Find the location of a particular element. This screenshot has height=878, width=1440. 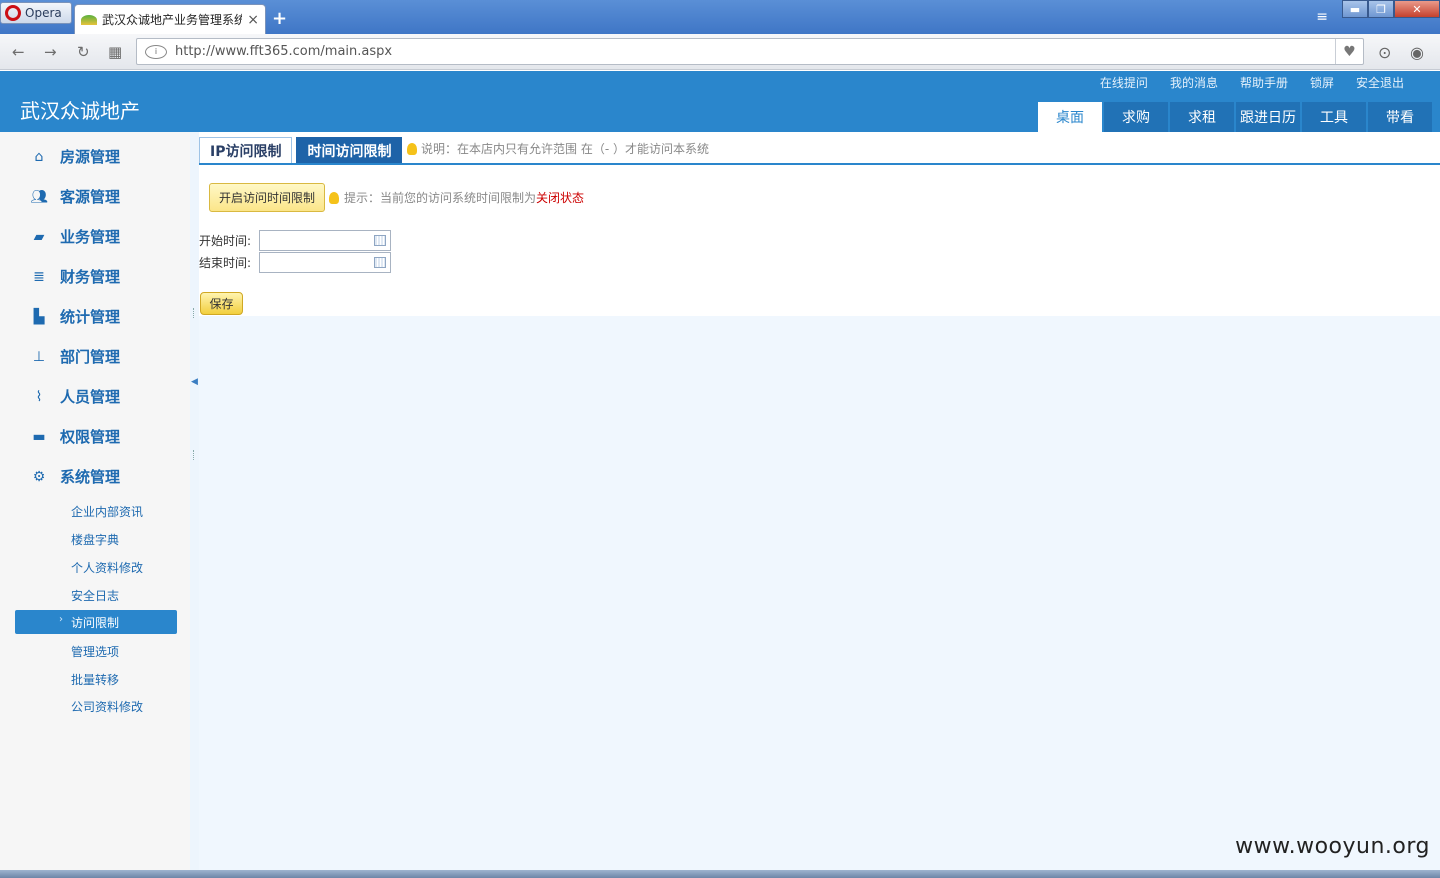

sidebar-item-label: 业务管理 is located at coordinates (90, 237).